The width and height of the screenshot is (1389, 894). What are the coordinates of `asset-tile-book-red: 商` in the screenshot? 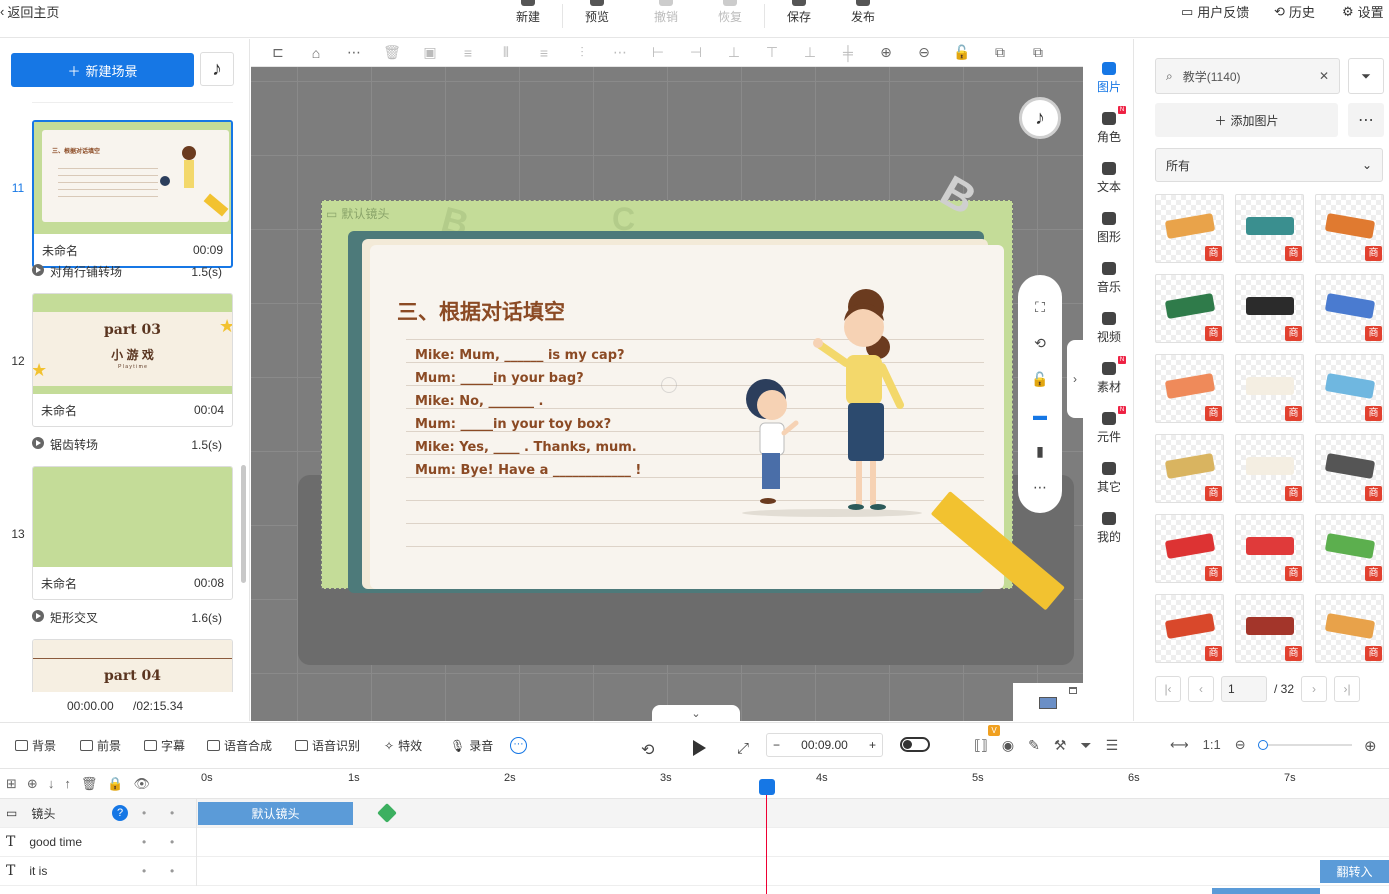 It's located at (1189, 628).